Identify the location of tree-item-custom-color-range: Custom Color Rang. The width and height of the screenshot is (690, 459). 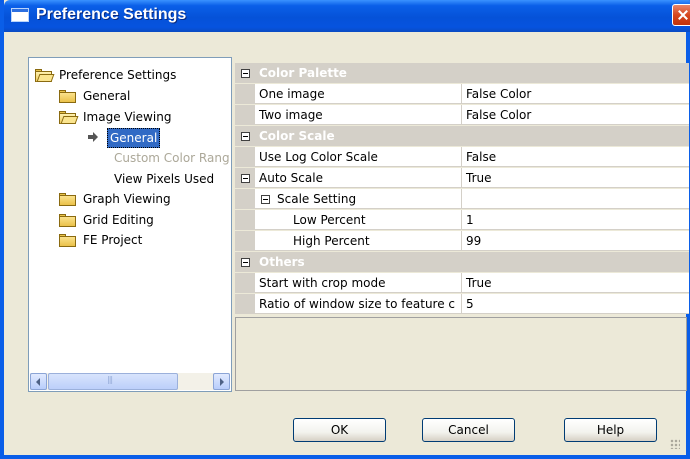
(172, 158).